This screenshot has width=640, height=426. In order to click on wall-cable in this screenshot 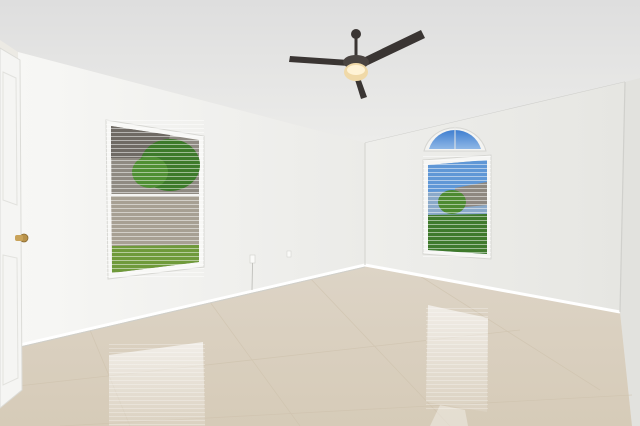, I will do `click(252, 276)`.